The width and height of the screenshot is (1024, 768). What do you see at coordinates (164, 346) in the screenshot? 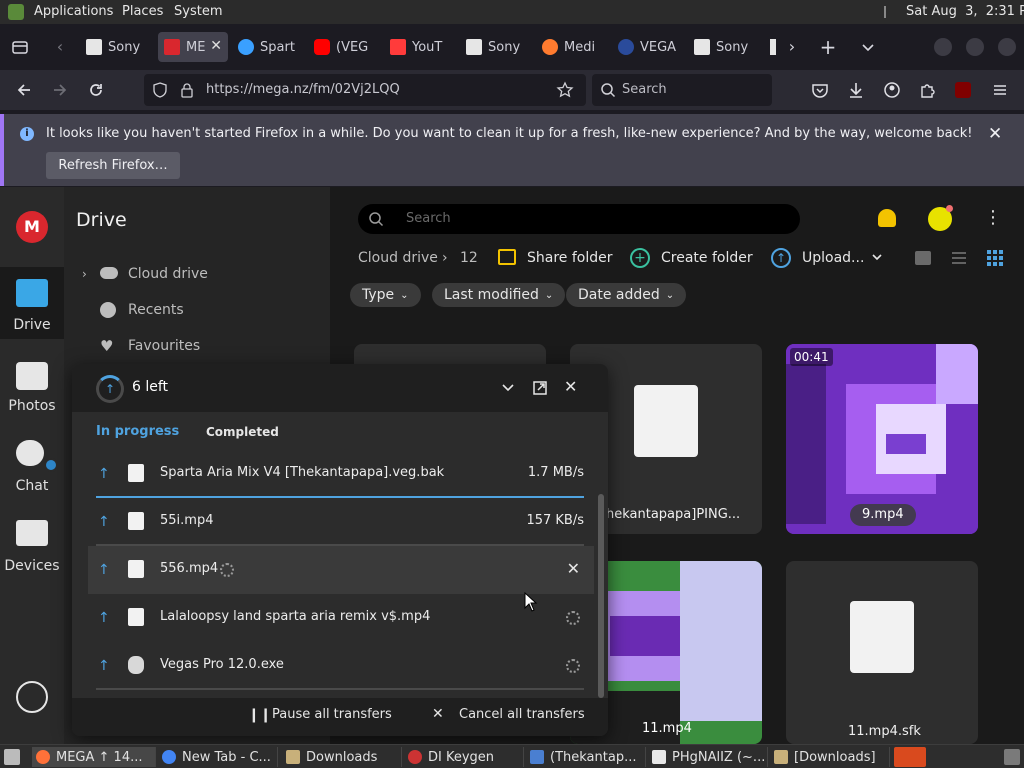
I see `side-favourites: Favourites` at bounding box center [164, 346].